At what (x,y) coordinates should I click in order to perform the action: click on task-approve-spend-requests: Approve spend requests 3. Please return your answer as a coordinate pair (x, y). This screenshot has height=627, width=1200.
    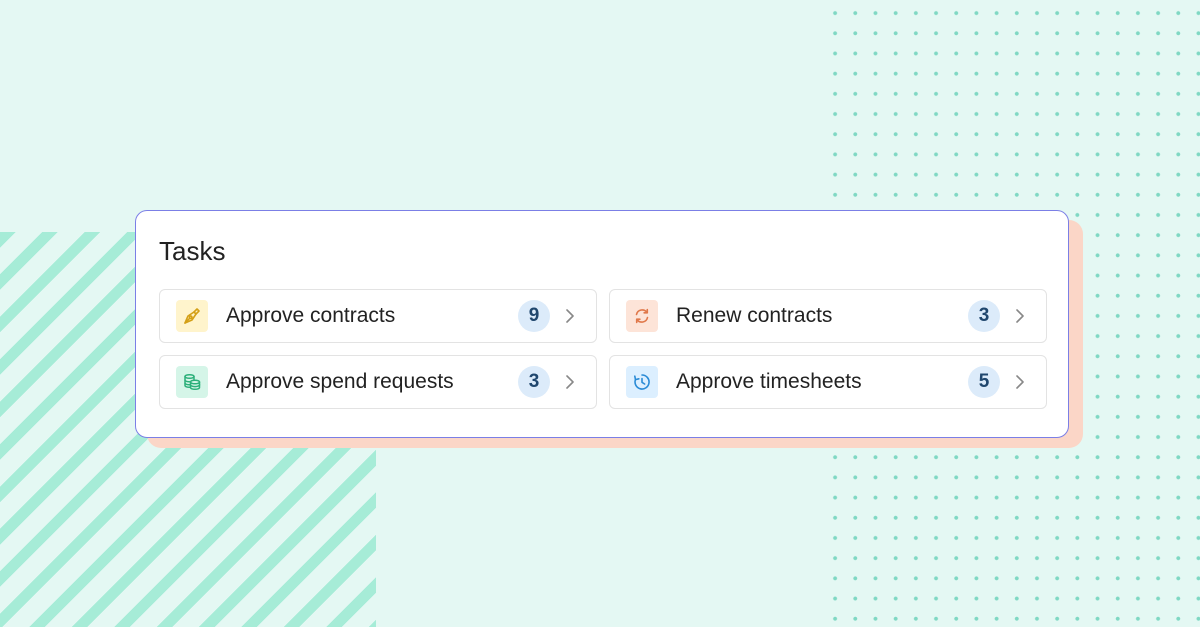
    Looking at the image, I should click on (378, 382).